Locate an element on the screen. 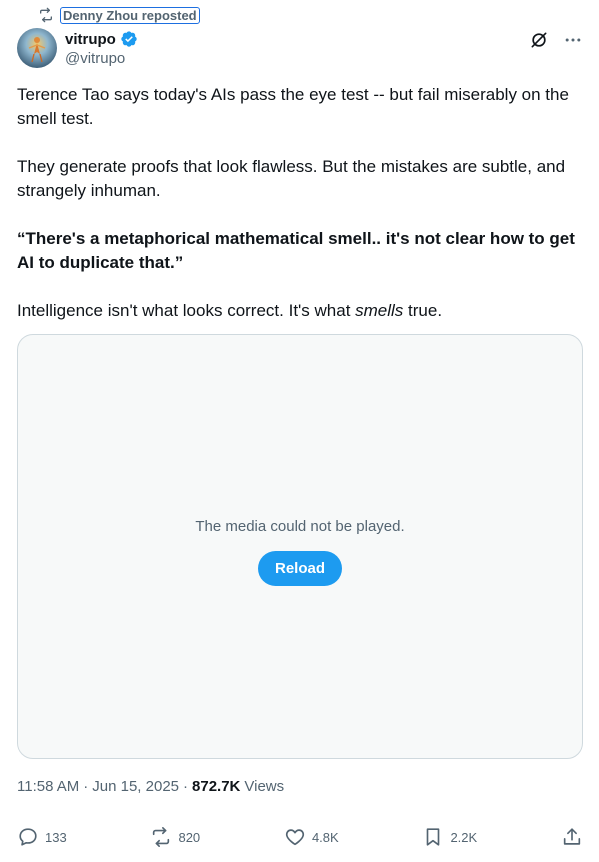 The width and height of the screenshot is (599, 862). author-info: vitrupo @vitrupo is located at coordinates (101, 48).